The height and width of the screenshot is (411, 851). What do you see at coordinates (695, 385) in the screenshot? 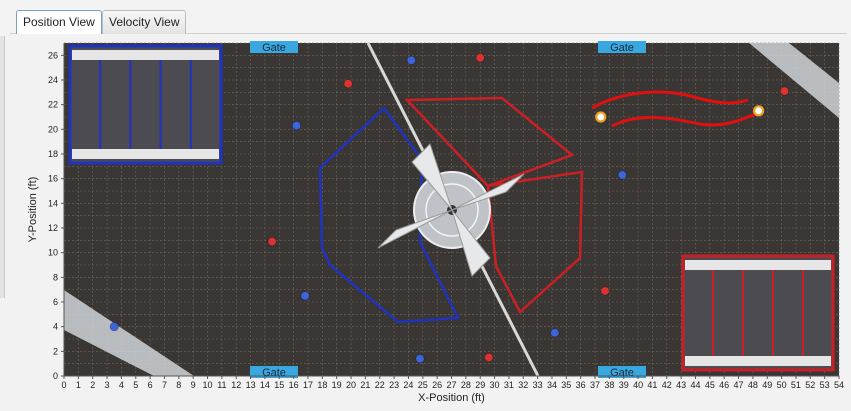
I see `x-tick-label: 44` at bounding box center [695, 385].